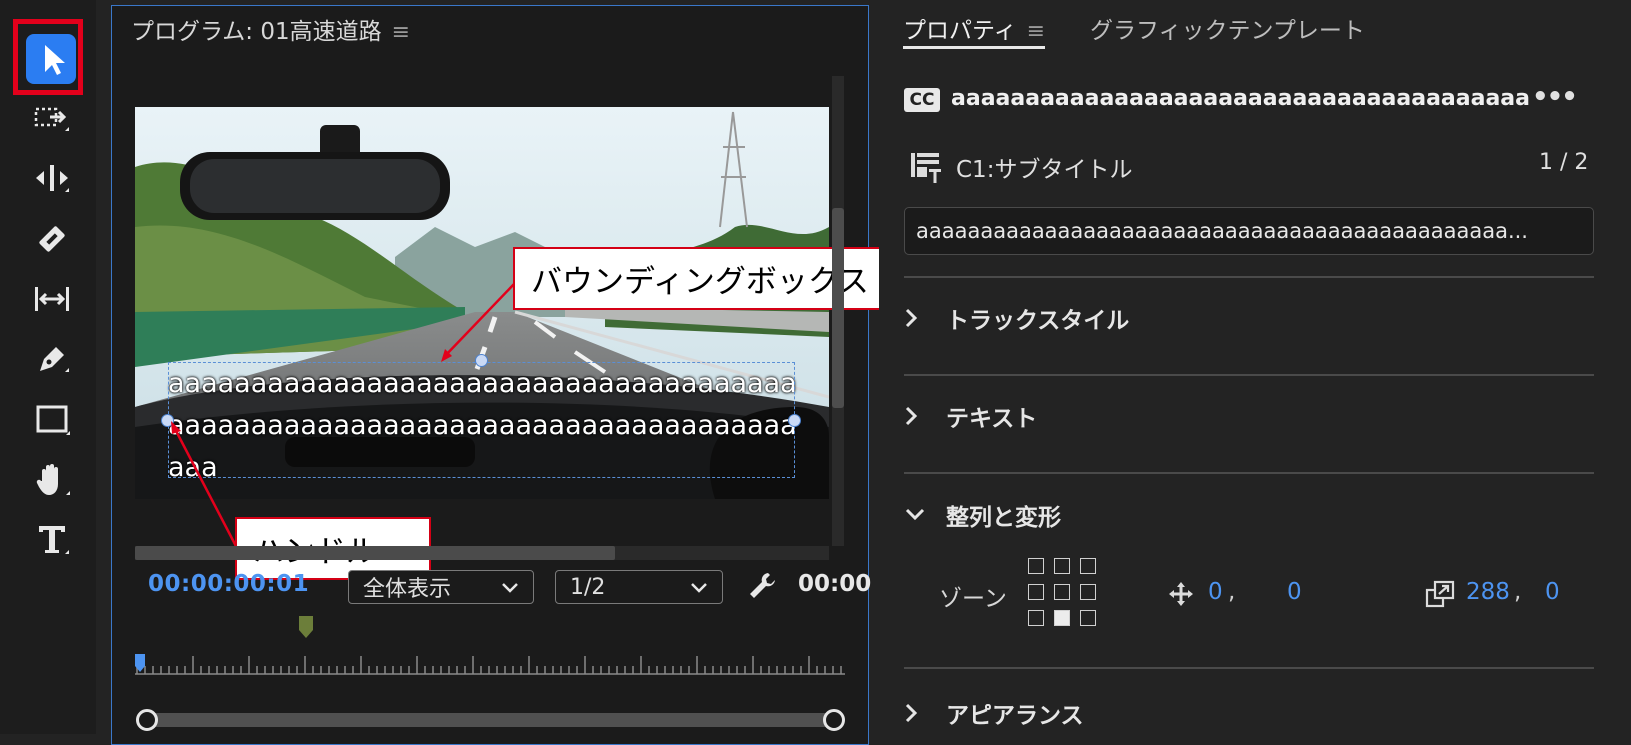 This screenshot has width=1631, height=745. I want to click on section-appearance: アピアランス, so click(994, 713).